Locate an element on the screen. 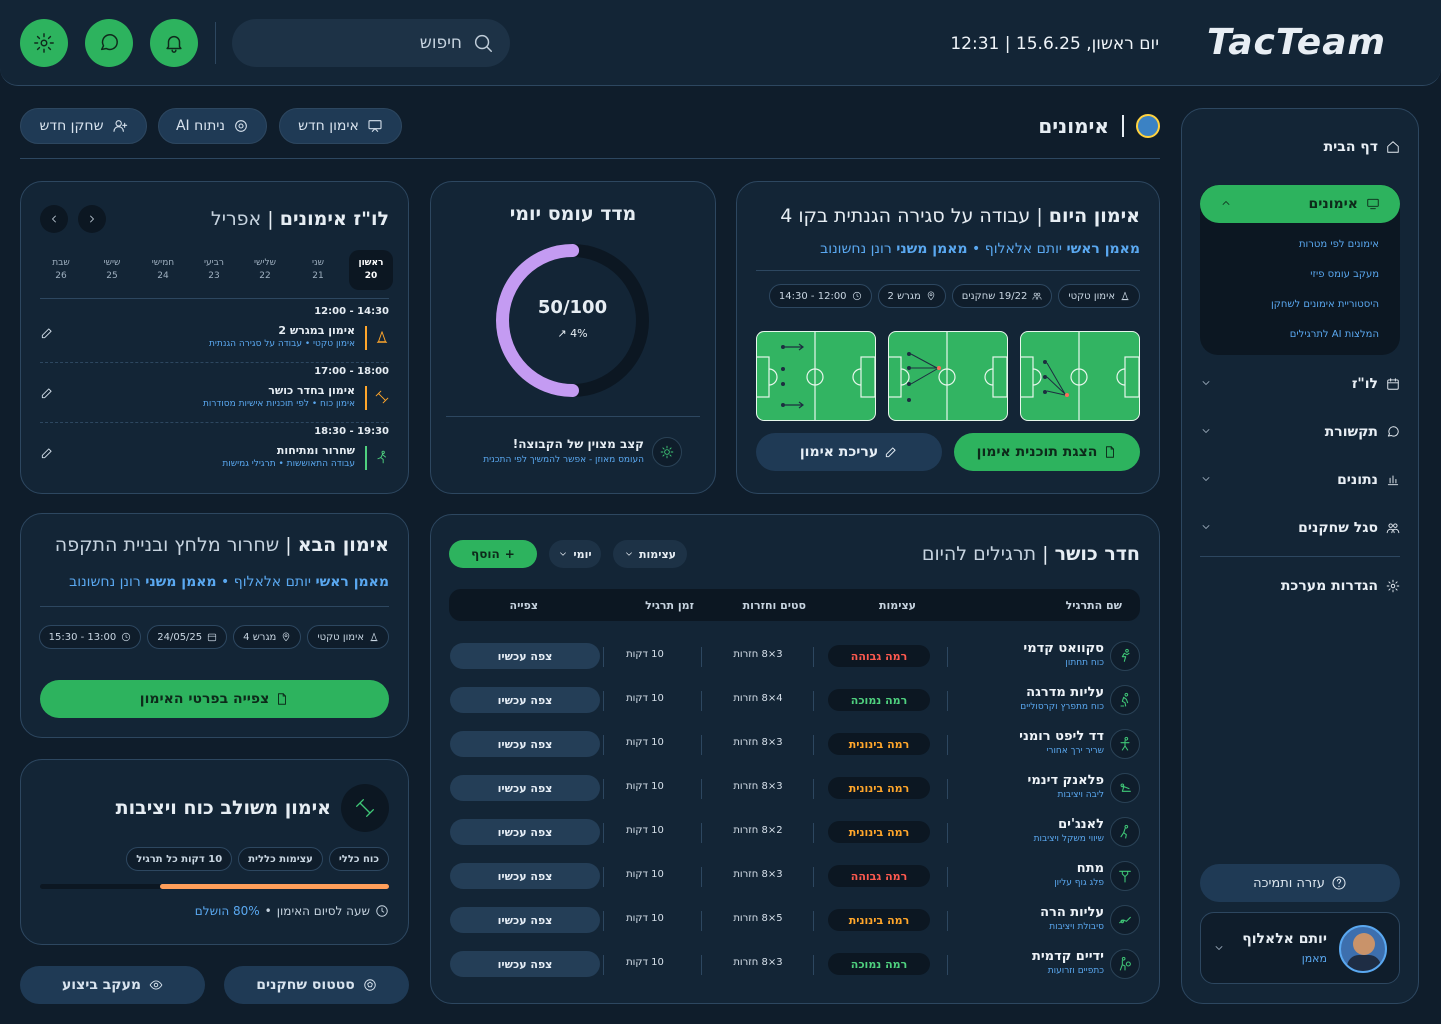 This screenshot has height=1024, width=1441. nav-home: דף הבית is located at coordinates (1300, 147).